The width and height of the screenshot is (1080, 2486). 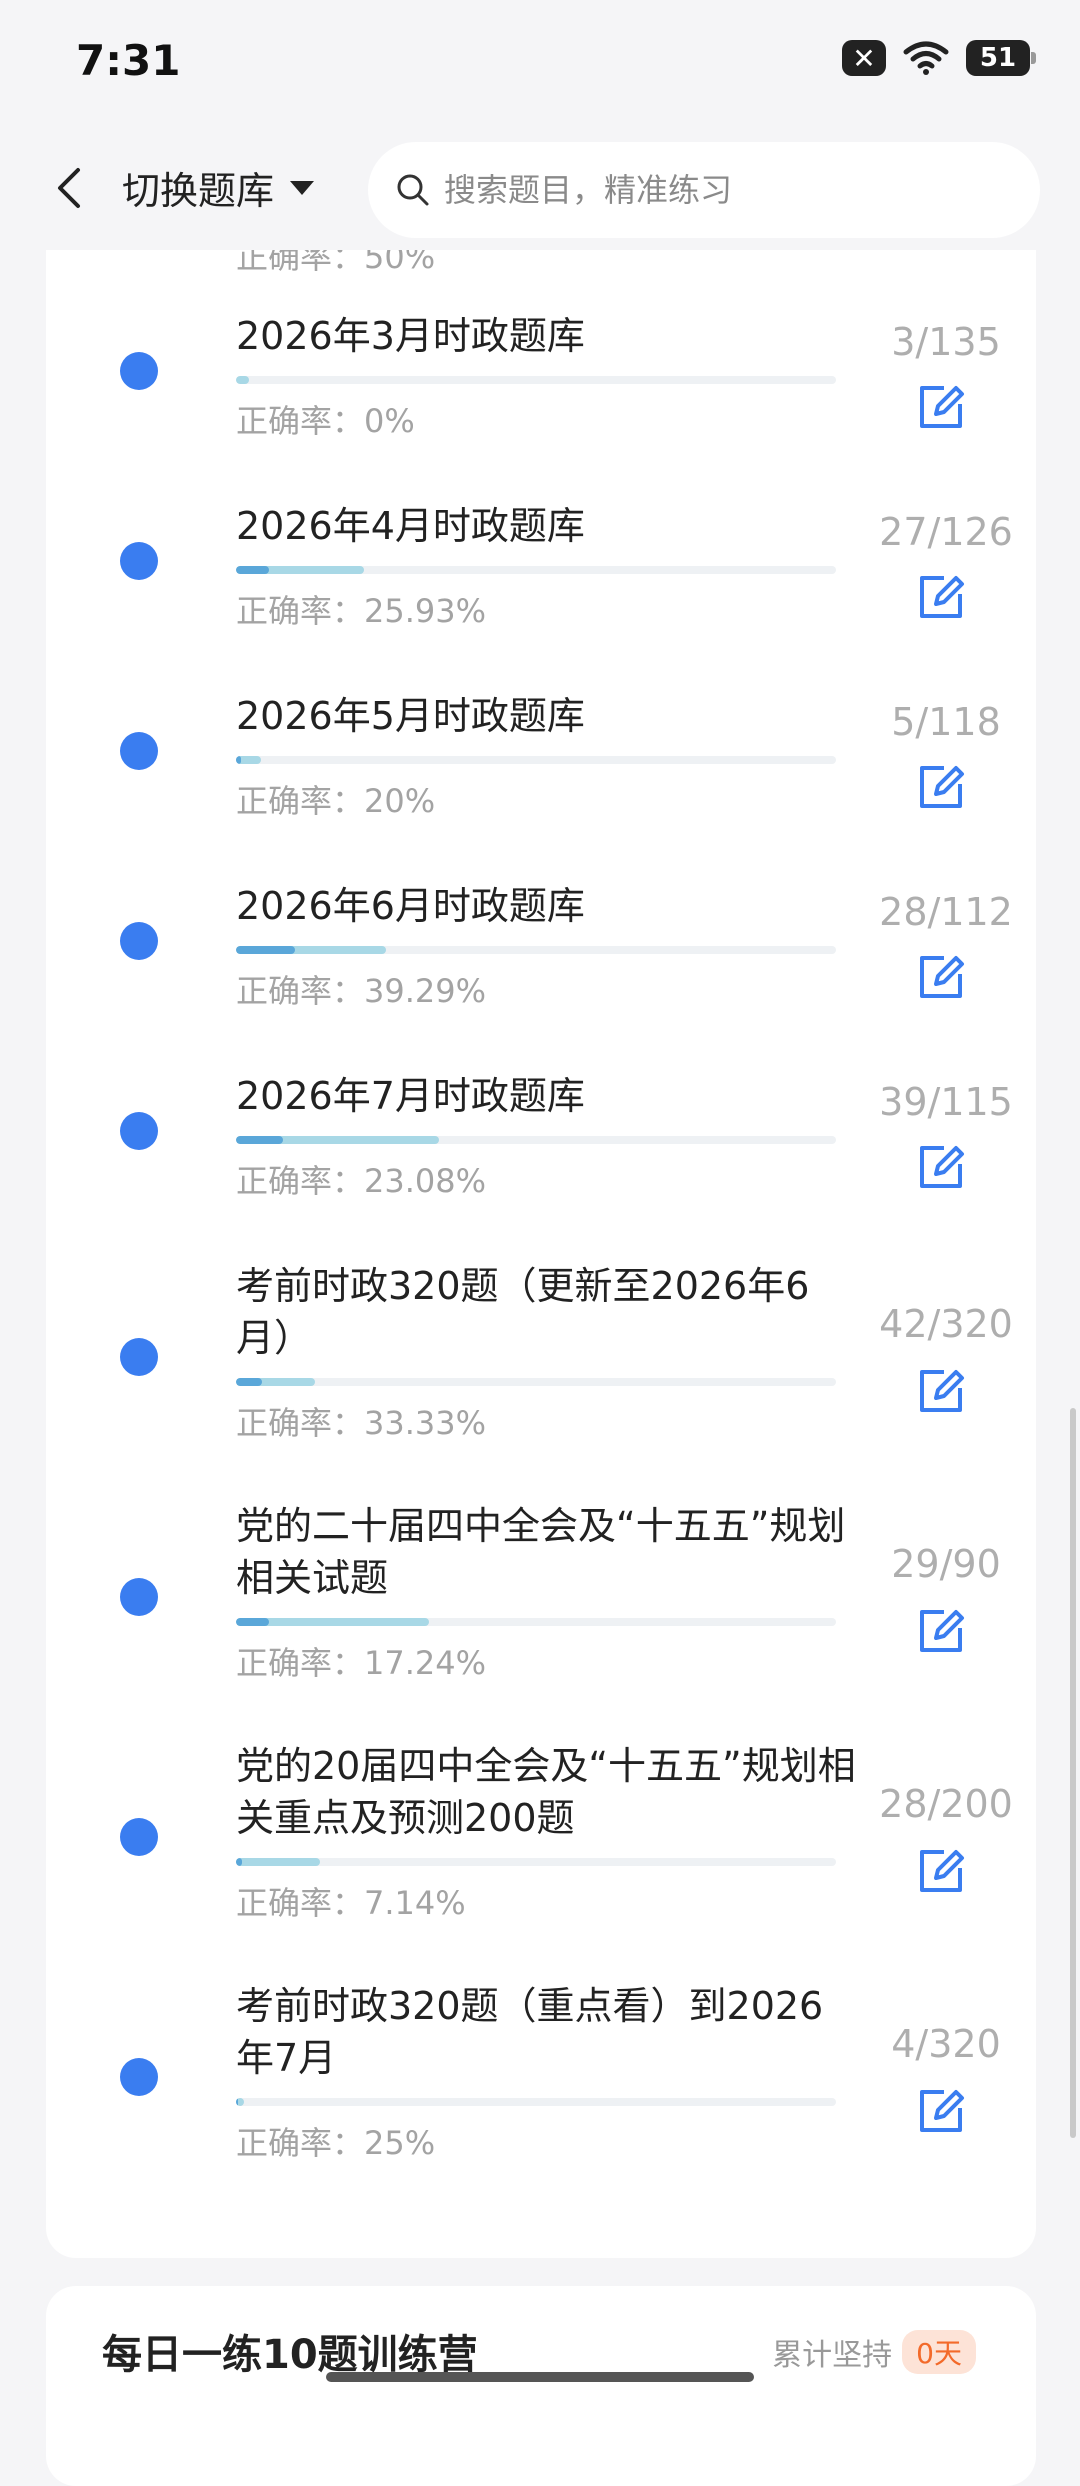 What do you see at coordinates (832, 2355) in the screenshot?
I see `daily-practice-stats-label: 累计坚持` at bounding box center [832, 2355].